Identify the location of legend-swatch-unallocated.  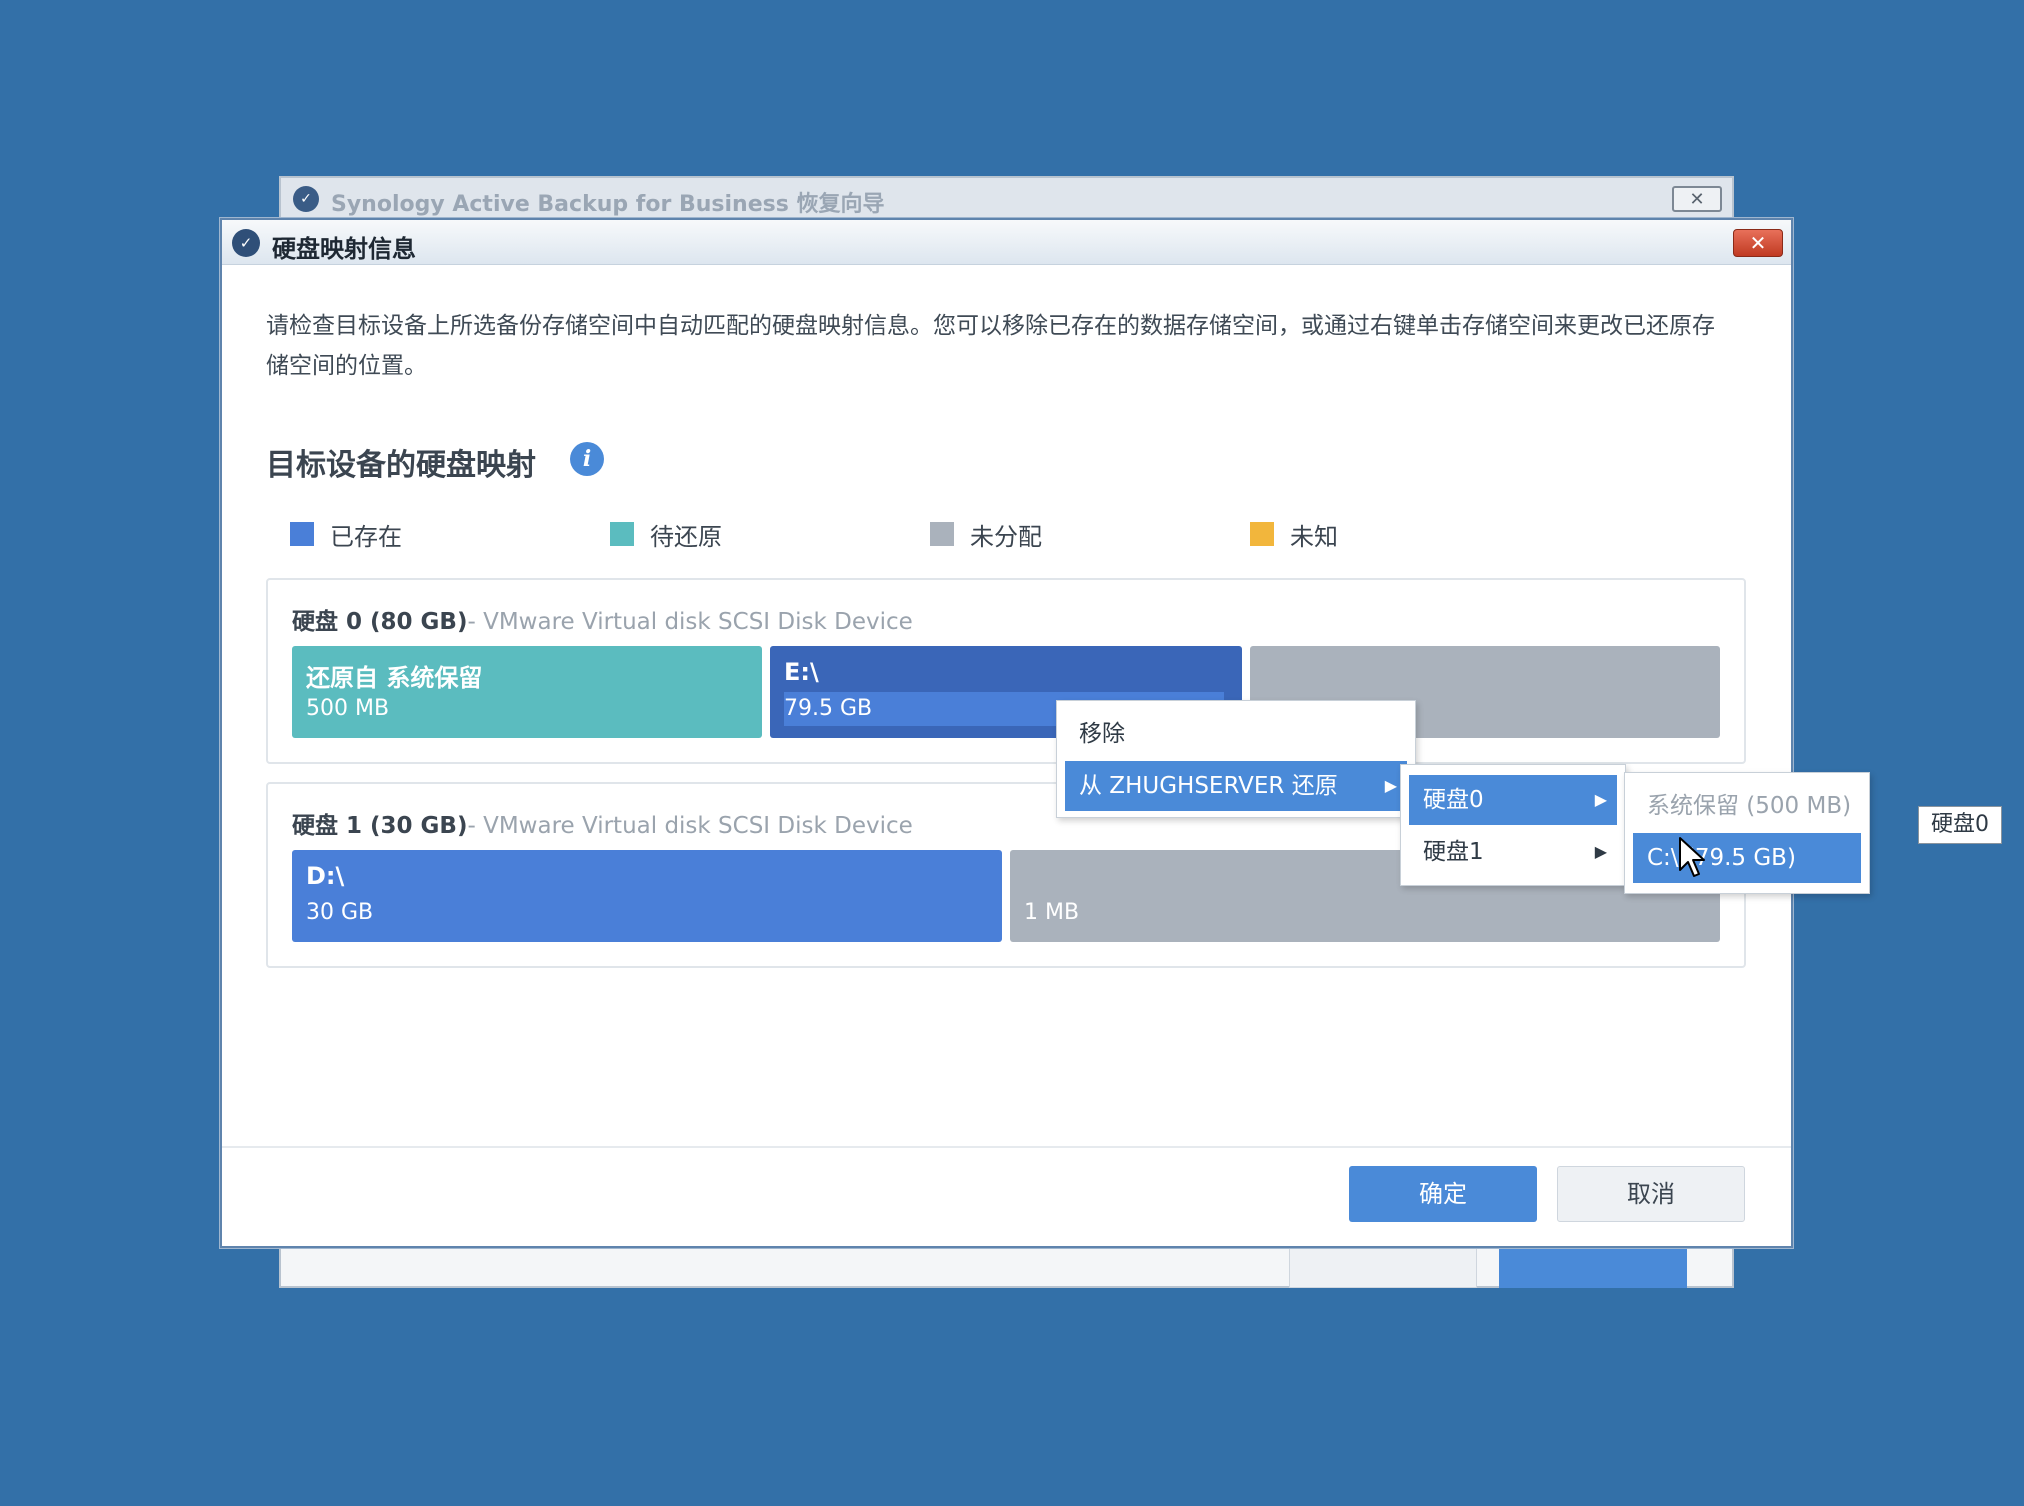
(942, 534).